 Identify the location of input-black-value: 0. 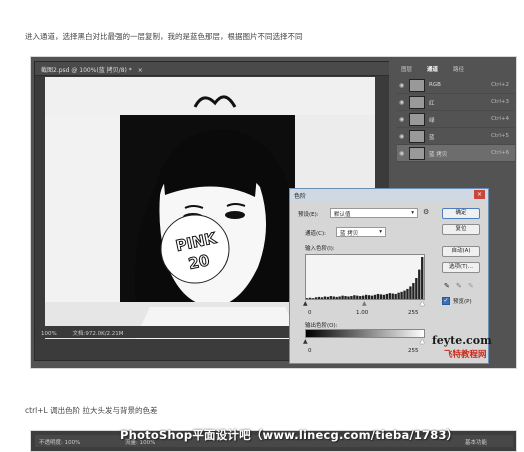
(310, 313).